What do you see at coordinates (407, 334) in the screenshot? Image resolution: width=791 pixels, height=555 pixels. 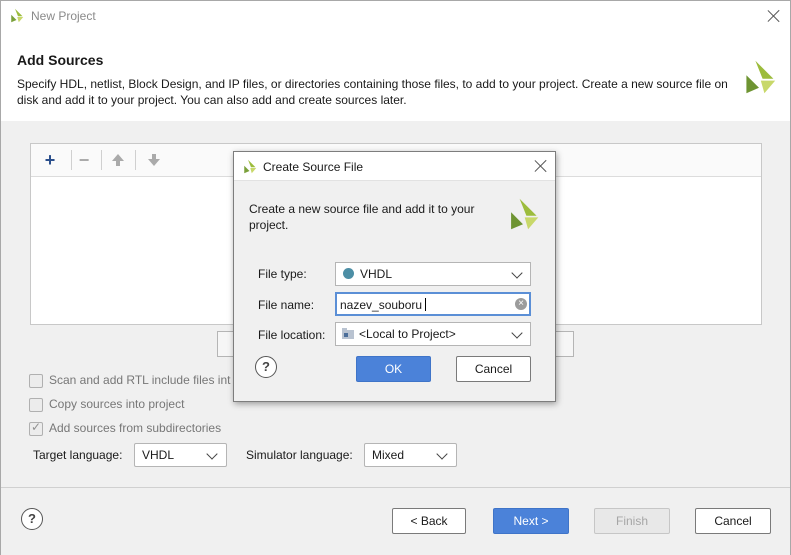 I see `file-location-value: <Local to Project>` at bounding box center [407, 334].